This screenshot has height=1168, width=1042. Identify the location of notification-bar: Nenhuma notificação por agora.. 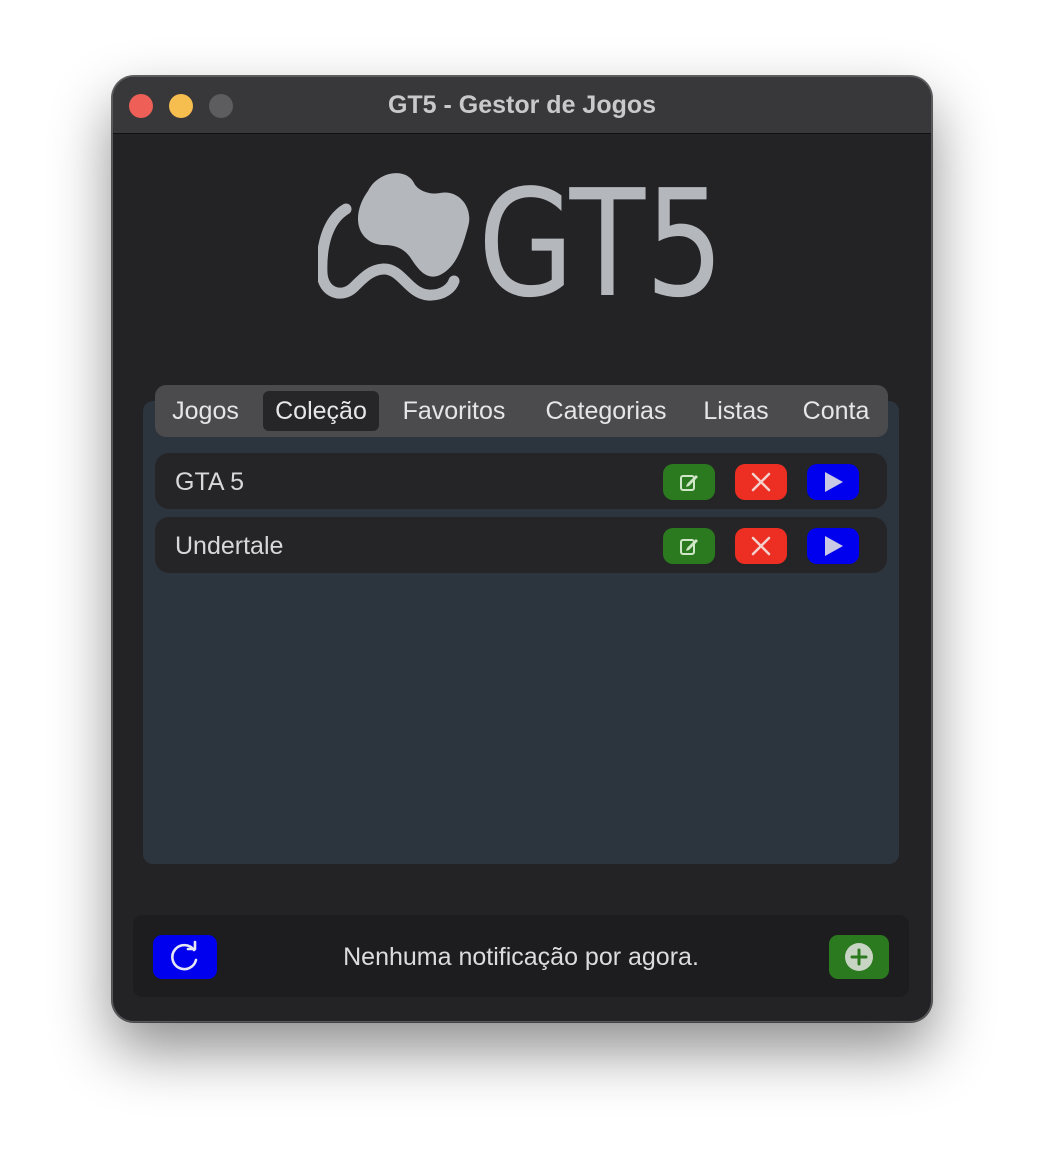
(521, 956).